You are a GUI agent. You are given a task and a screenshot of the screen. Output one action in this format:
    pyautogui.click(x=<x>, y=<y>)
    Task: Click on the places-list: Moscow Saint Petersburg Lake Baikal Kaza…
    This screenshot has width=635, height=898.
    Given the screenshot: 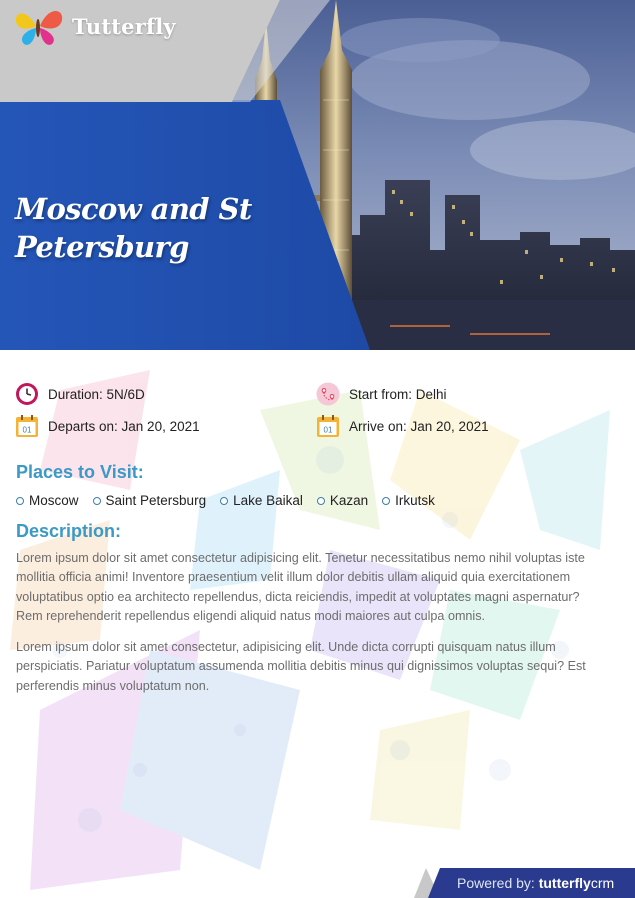 What is the action you would take?
    pyautogui.click(x=232, y=500)
    